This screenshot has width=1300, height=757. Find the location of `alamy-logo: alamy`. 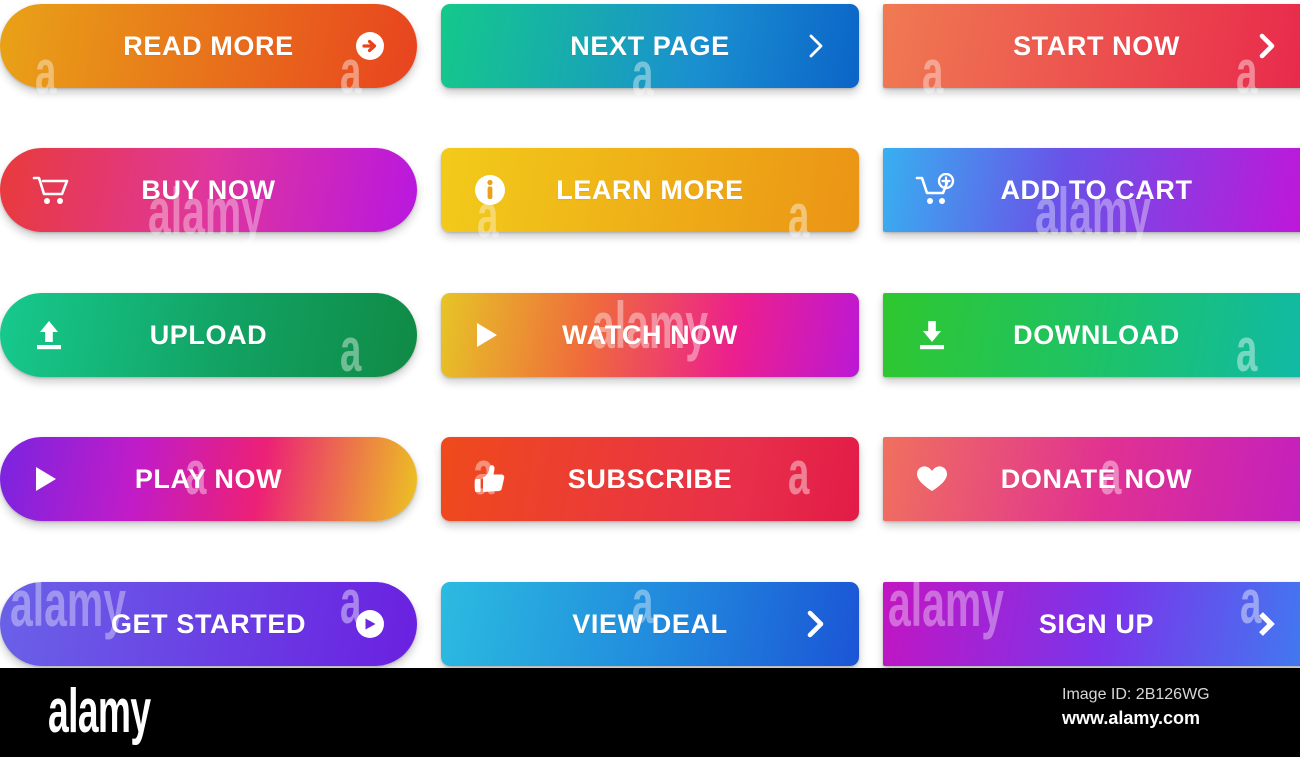

alamy-logo: alamy is located at coordinates (99, 711).